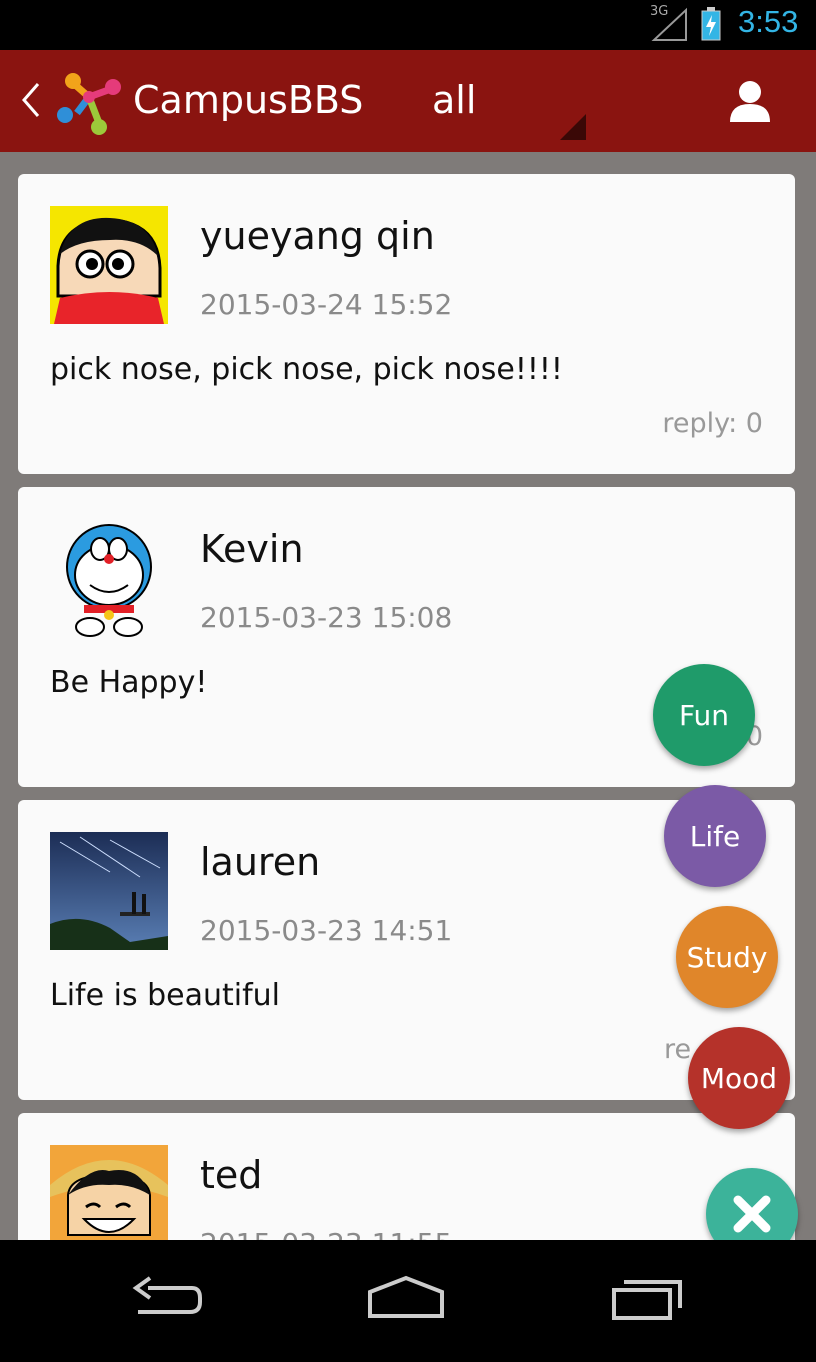  I want to click on close-icon, so click(752, 1214).